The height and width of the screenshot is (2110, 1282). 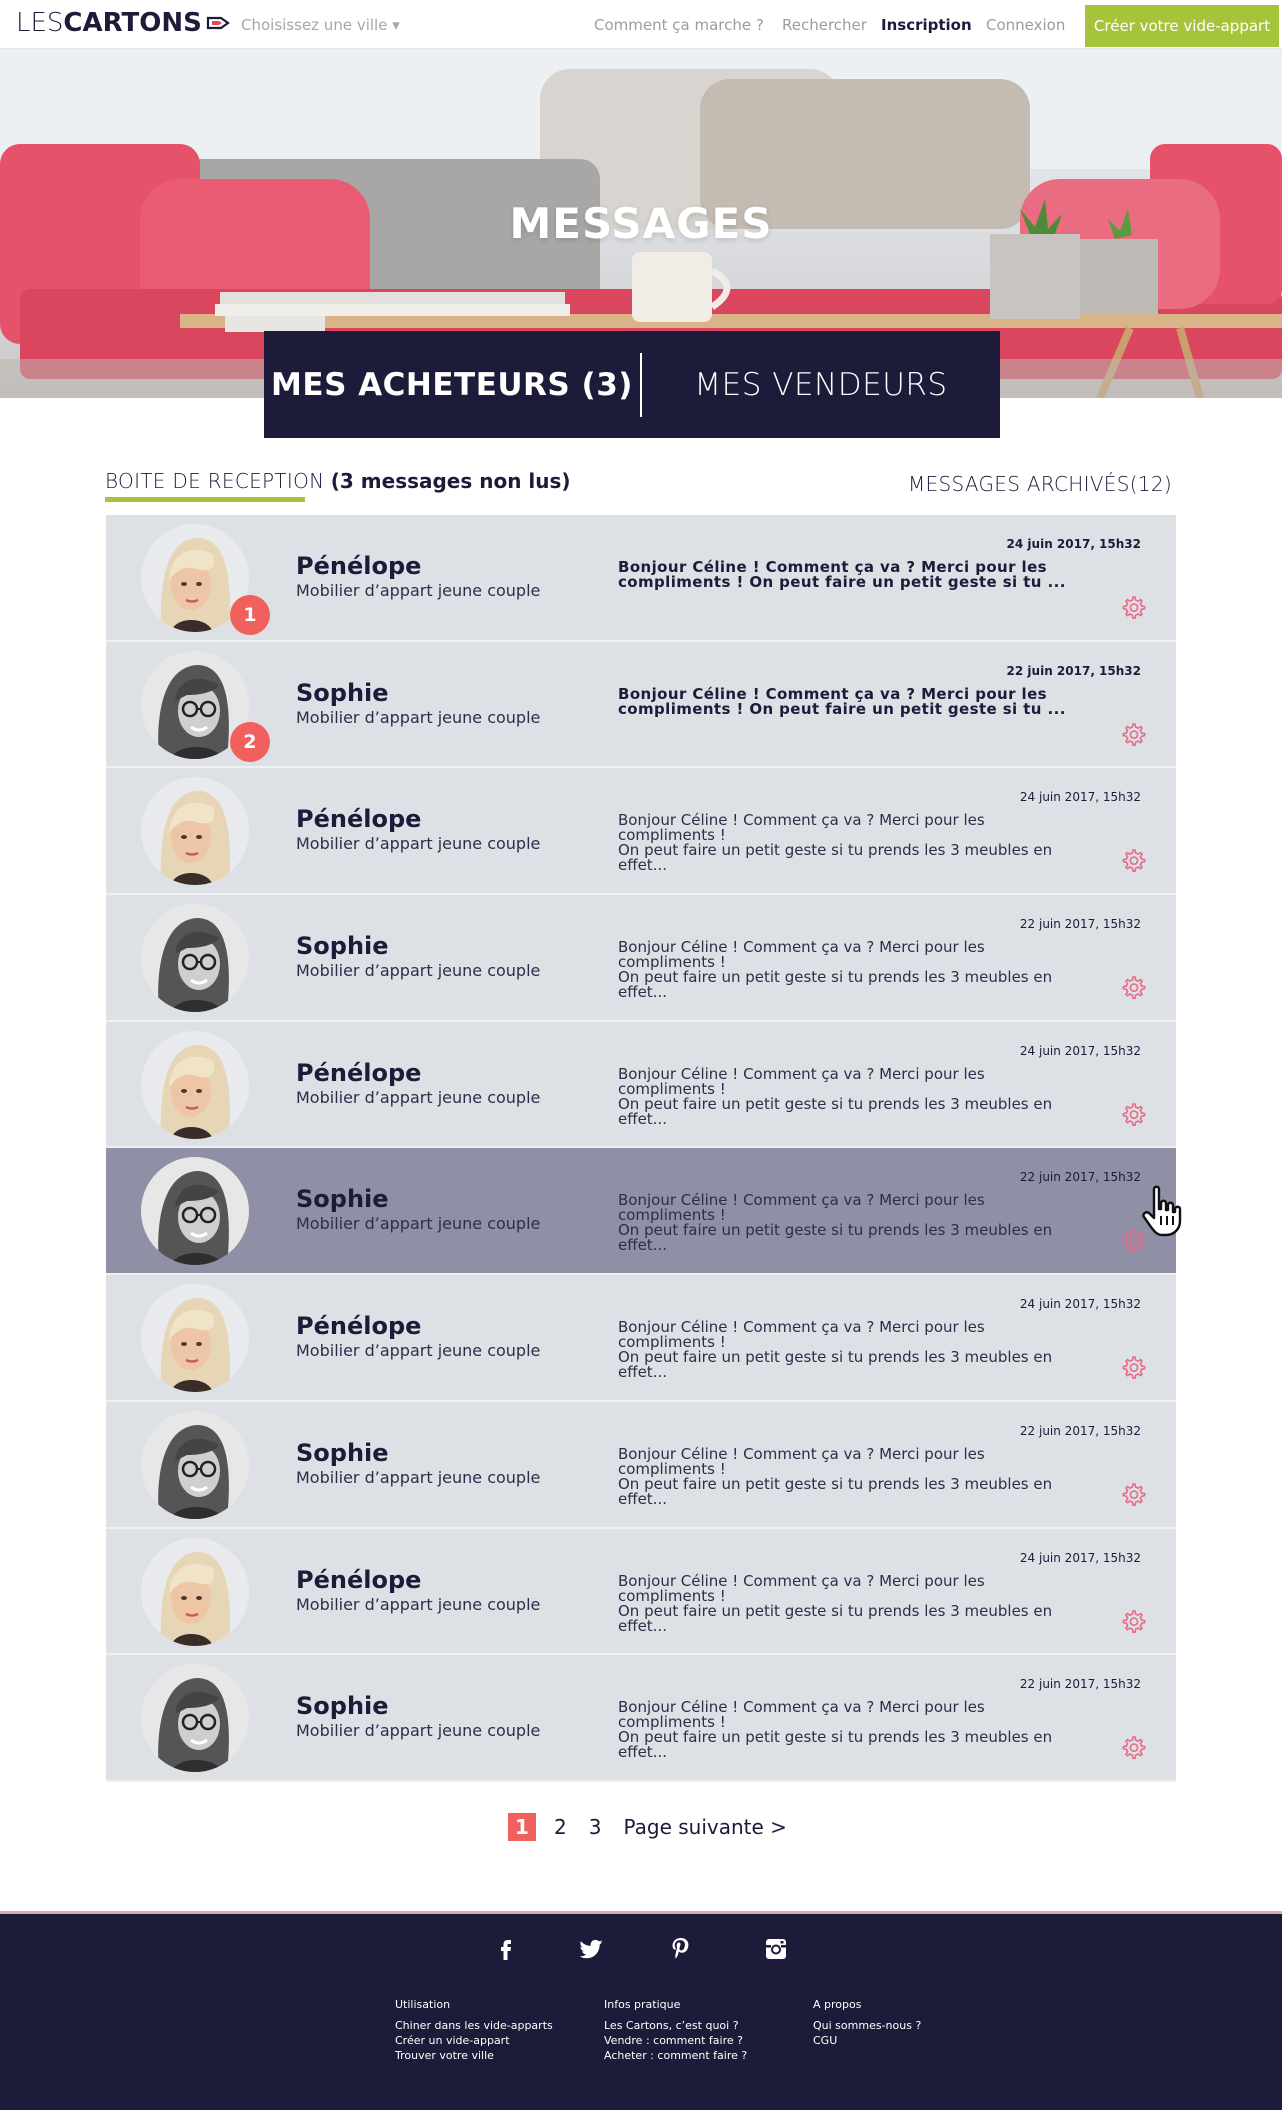 What do you see at coordinates (926, 25) in the screenshot?
I see `nav-signup: Inscription` at bounding box center [926, 25].